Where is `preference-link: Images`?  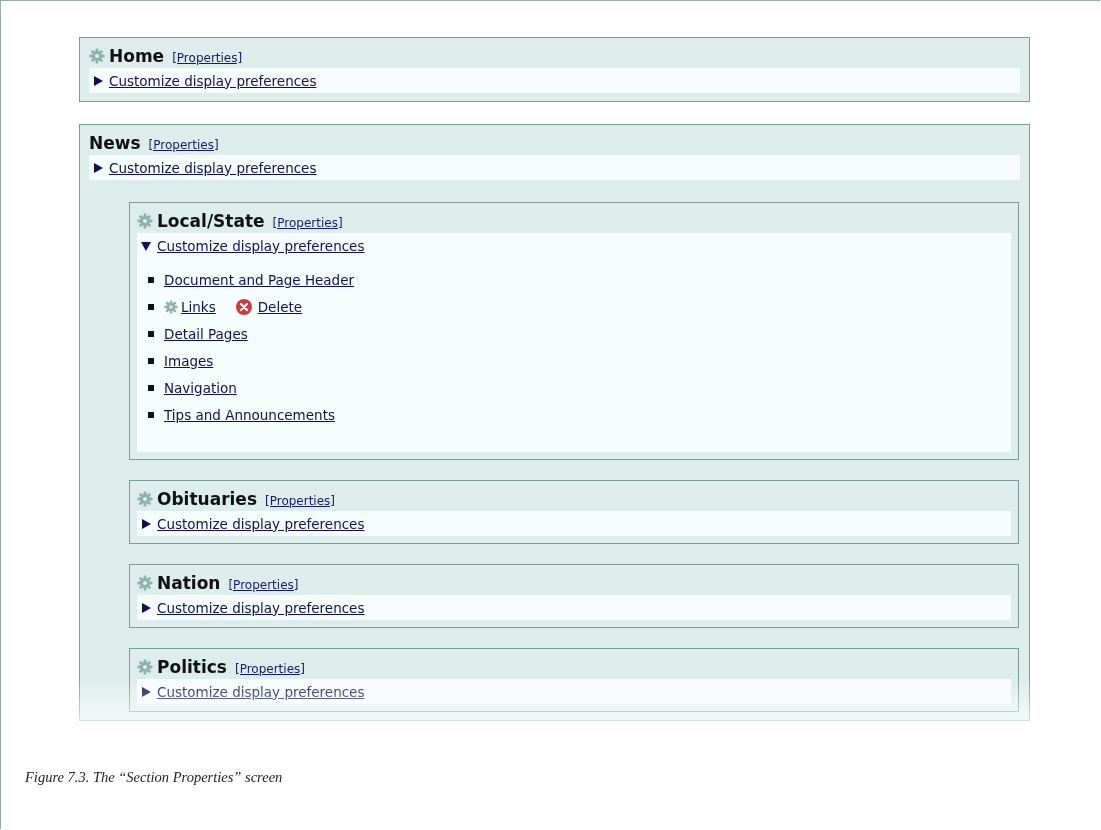
preference-link: Images is located at coordinates (189, 360).